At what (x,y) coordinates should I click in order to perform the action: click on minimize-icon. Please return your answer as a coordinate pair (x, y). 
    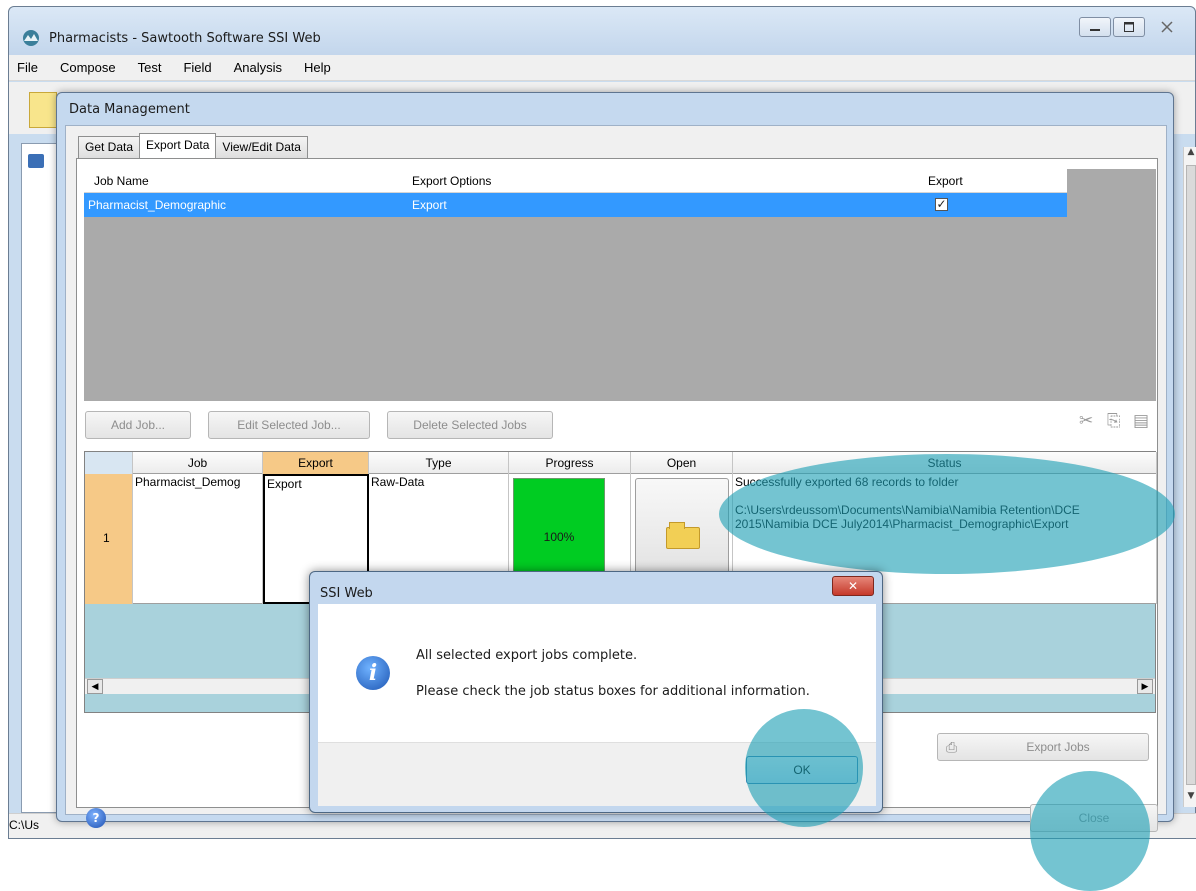
    Looking at the image, I should click on (1095, 30).